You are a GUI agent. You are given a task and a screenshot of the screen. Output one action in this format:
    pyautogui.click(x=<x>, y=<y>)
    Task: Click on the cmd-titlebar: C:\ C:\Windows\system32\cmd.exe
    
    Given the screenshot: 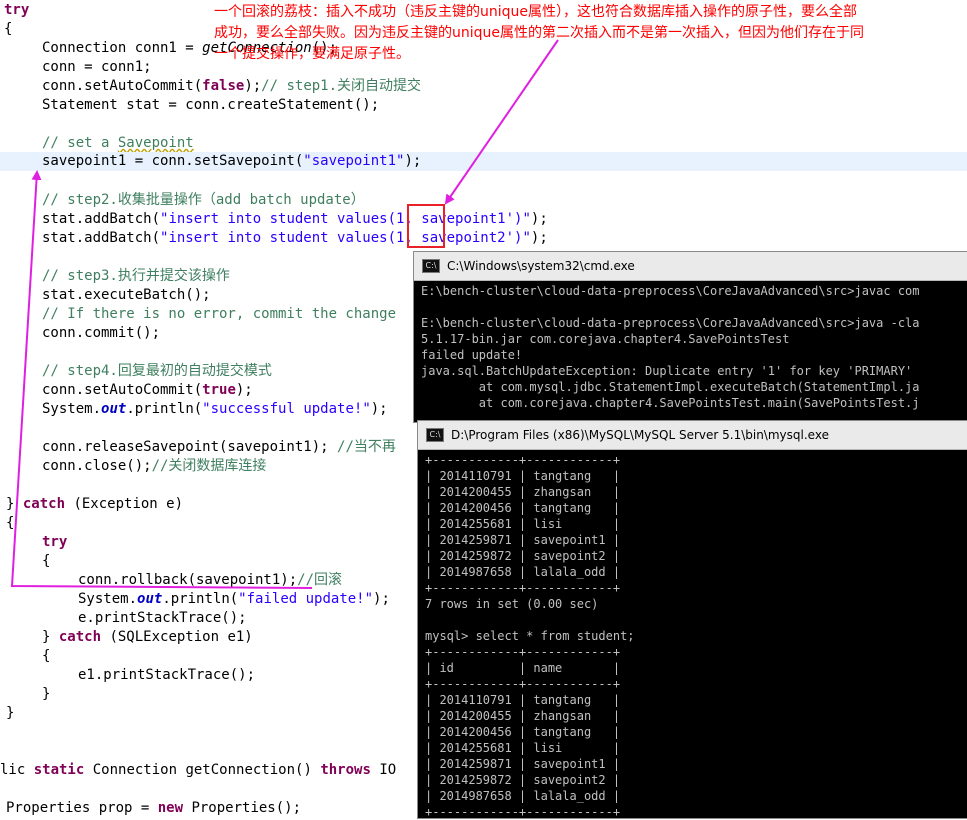 What is the action you would take?
    pyautogui.click(x=690, y=266)
    